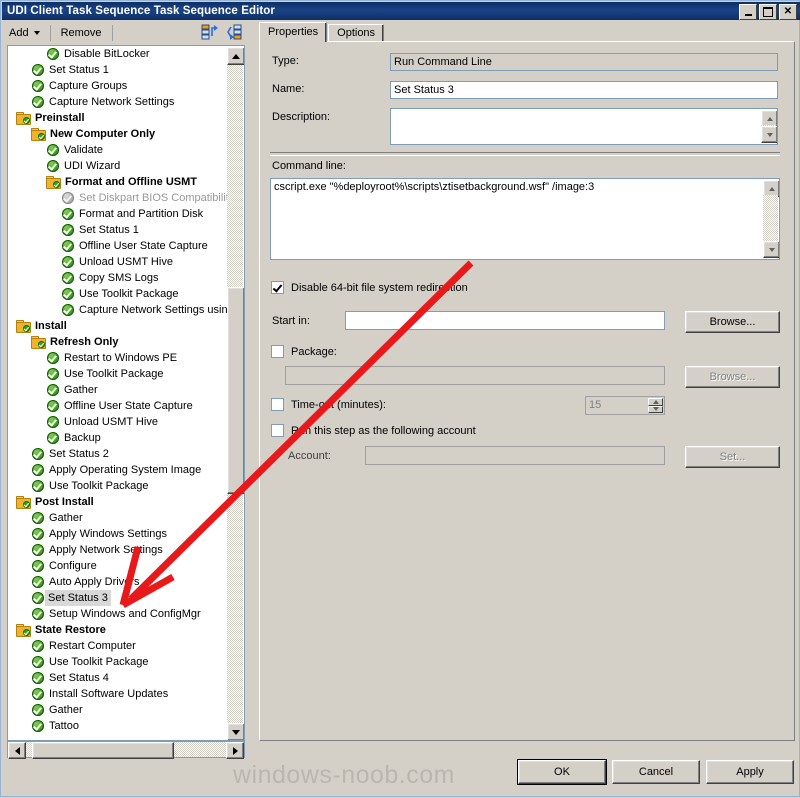 The height and width of the screenshot is (798, 800). What do you see at coordinates (118, 550) in the screenshot?
I see `tree-item: Apply Network Settings` at bounding box center [118, 550].